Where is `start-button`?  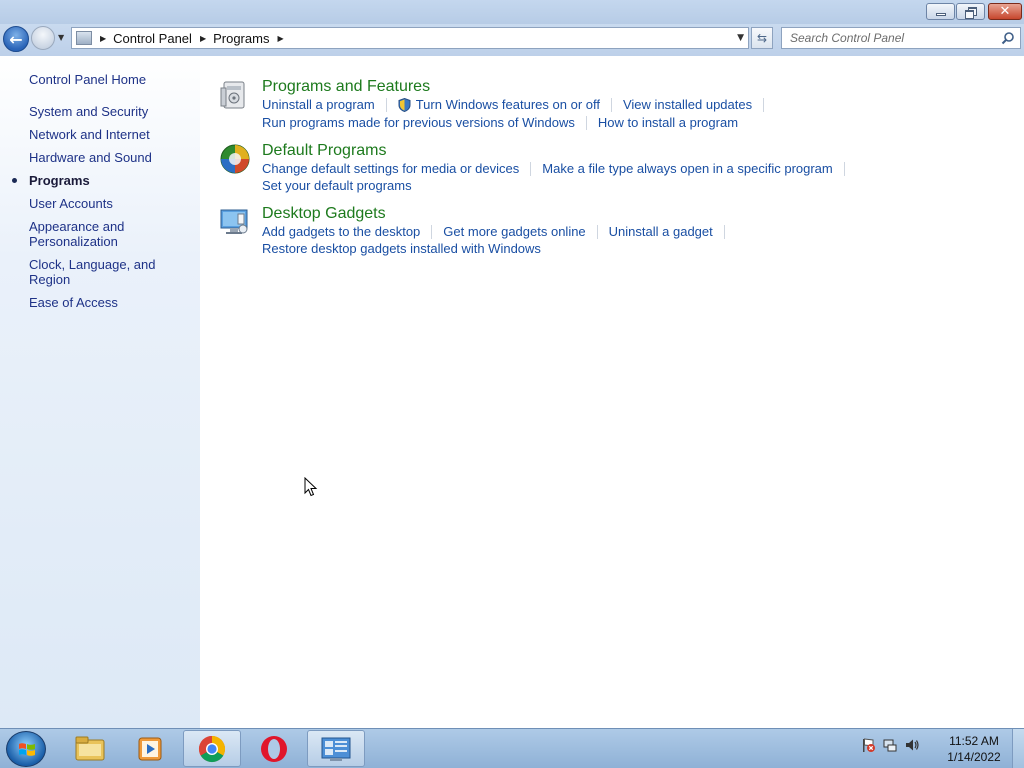
start-button is located at coordinates (26, 749).